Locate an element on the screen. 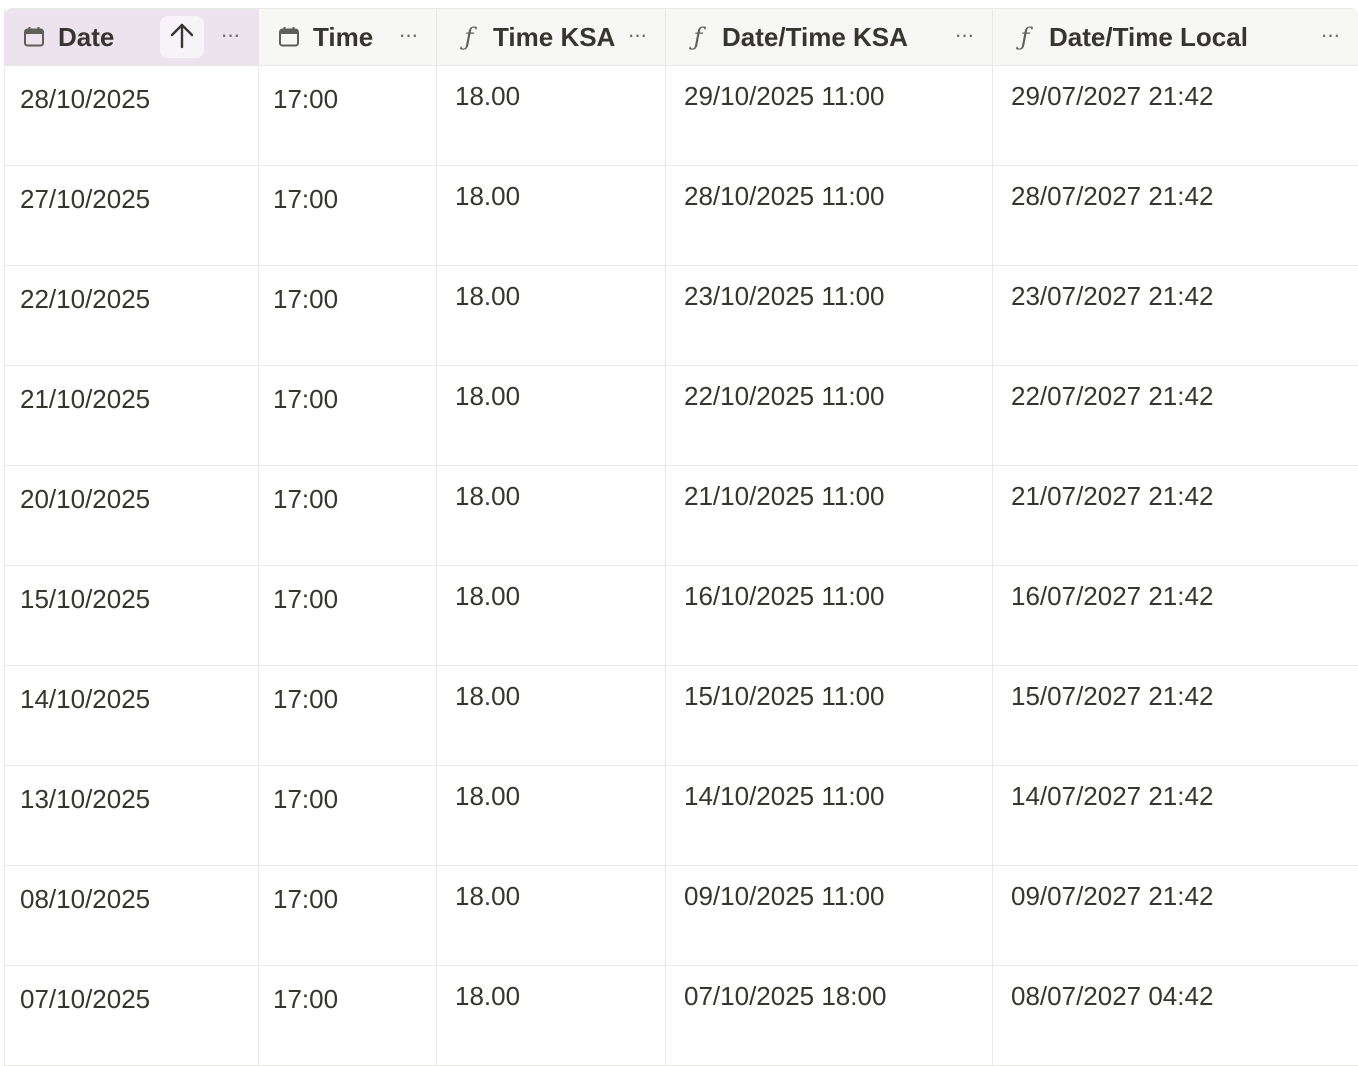 This screenshot has height=1066, width=1358. column-header-datetime-local: ƒ Date/Time Local ··· is located at coordinates (1175, 37).